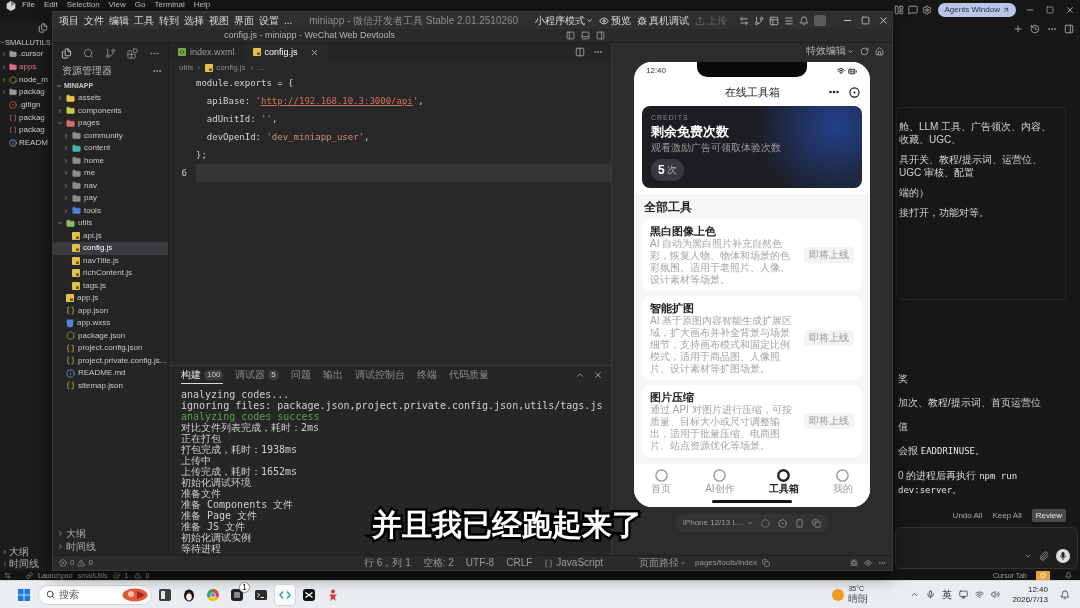  I want to click on eye-icon, so click(868, 563).